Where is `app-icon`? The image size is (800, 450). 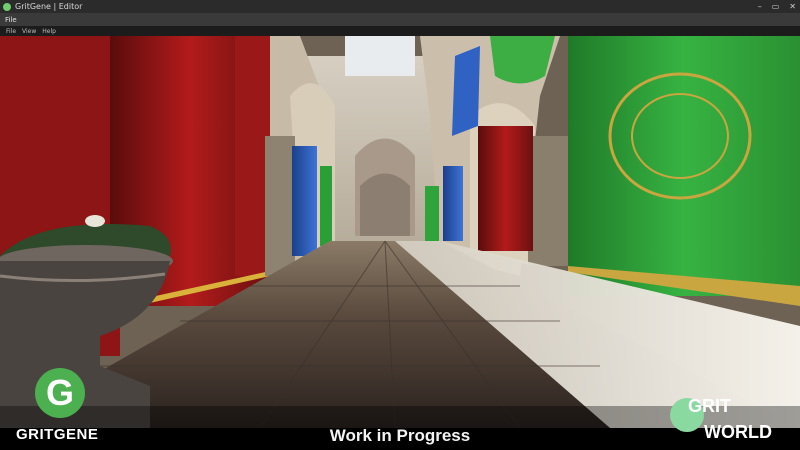 app-icon is located at coordinates (7, 6).